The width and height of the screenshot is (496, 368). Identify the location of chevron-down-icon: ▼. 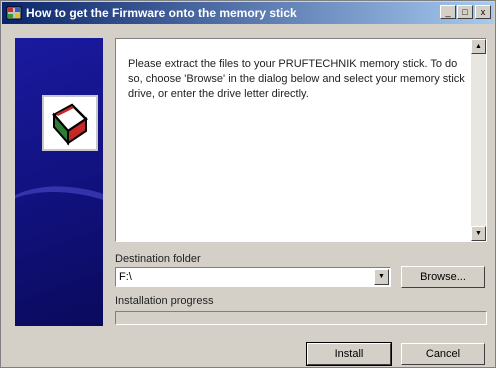
(381, 276).